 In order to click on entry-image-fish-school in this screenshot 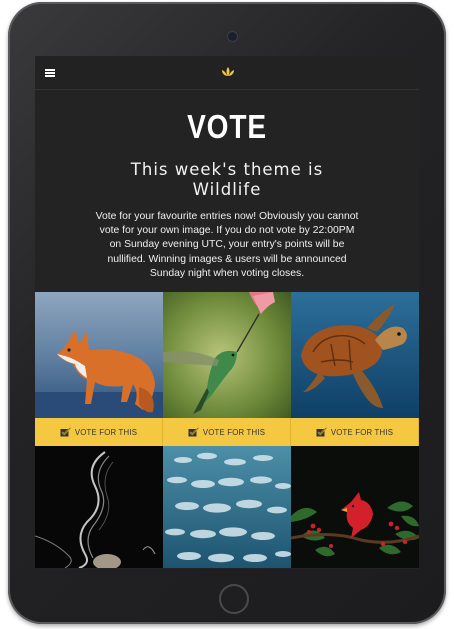, I will do `click(227, 507)`.